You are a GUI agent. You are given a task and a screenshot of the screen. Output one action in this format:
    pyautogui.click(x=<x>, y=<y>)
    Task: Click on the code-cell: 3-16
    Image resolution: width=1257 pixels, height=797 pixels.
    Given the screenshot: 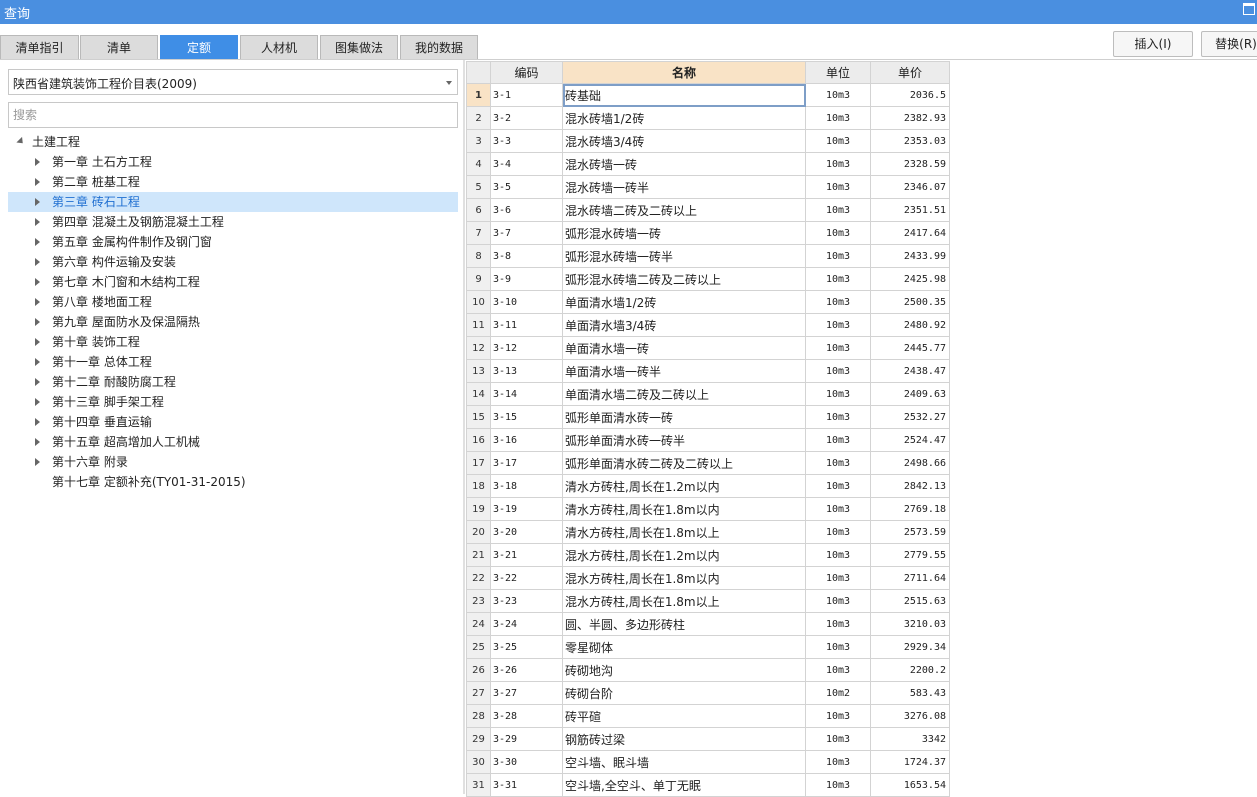 What is the action you would take?
    pyautogui.click(x=526, y=440)
    